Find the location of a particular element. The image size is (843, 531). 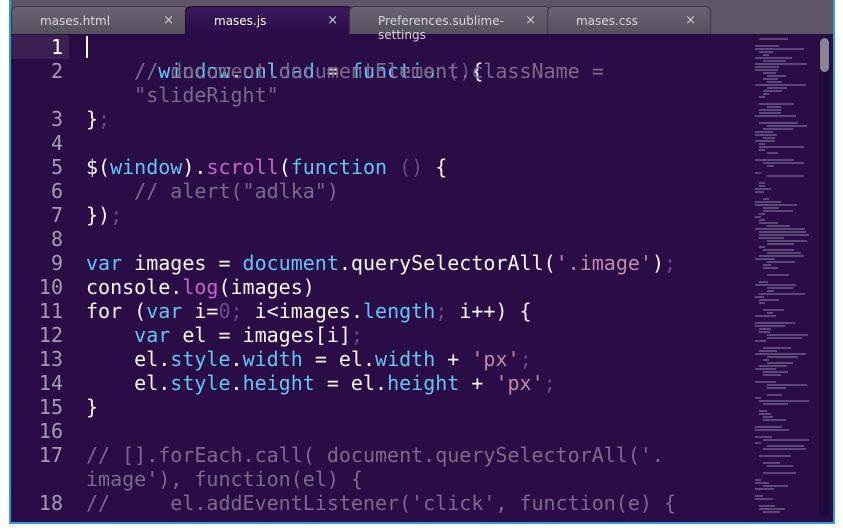

token: + is located at coordinates (453, 359).